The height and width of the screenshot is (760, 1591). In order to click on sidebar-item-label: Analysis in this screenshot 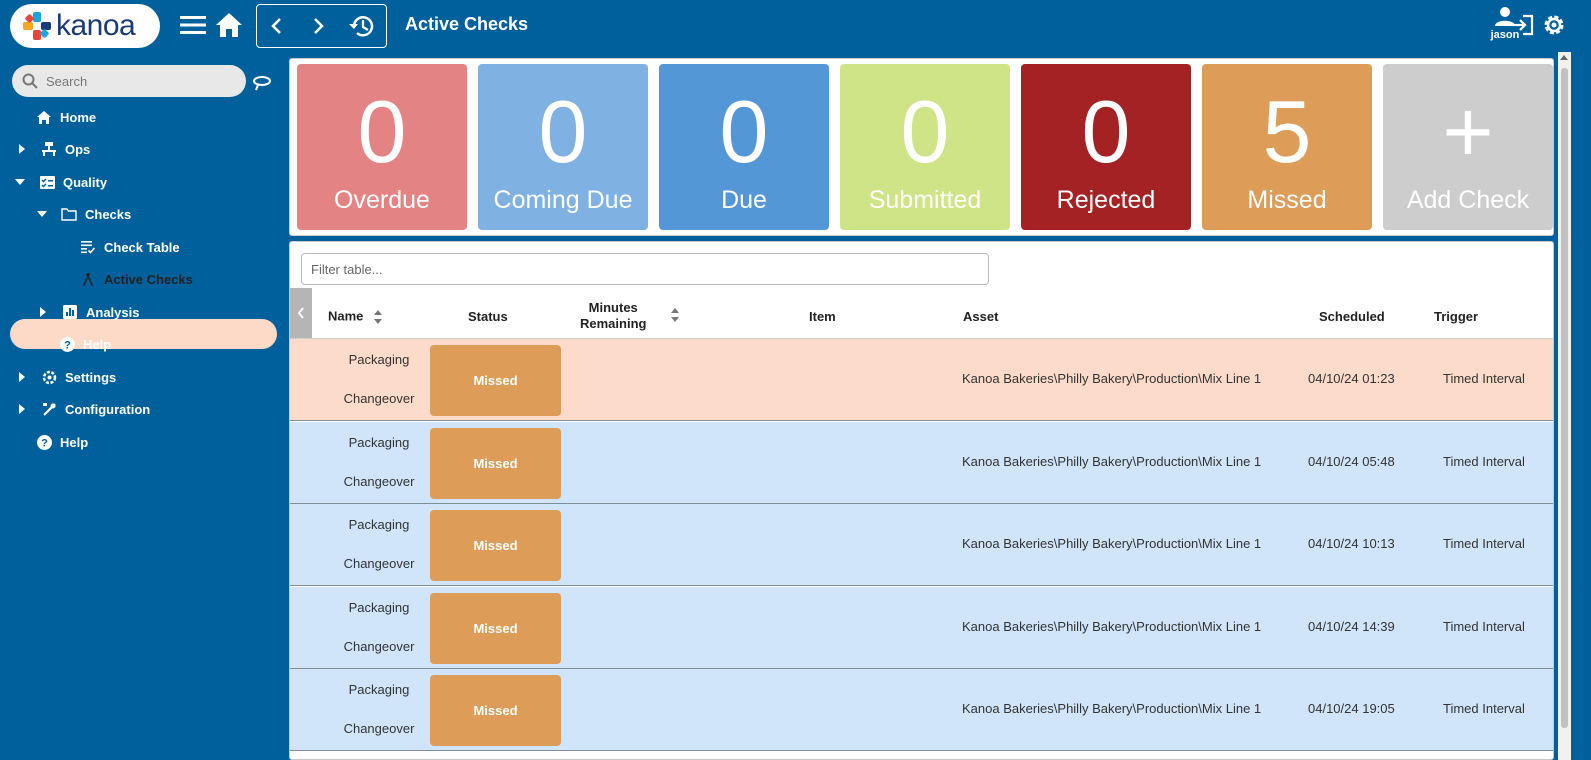, I will do `click(113, 312)`.